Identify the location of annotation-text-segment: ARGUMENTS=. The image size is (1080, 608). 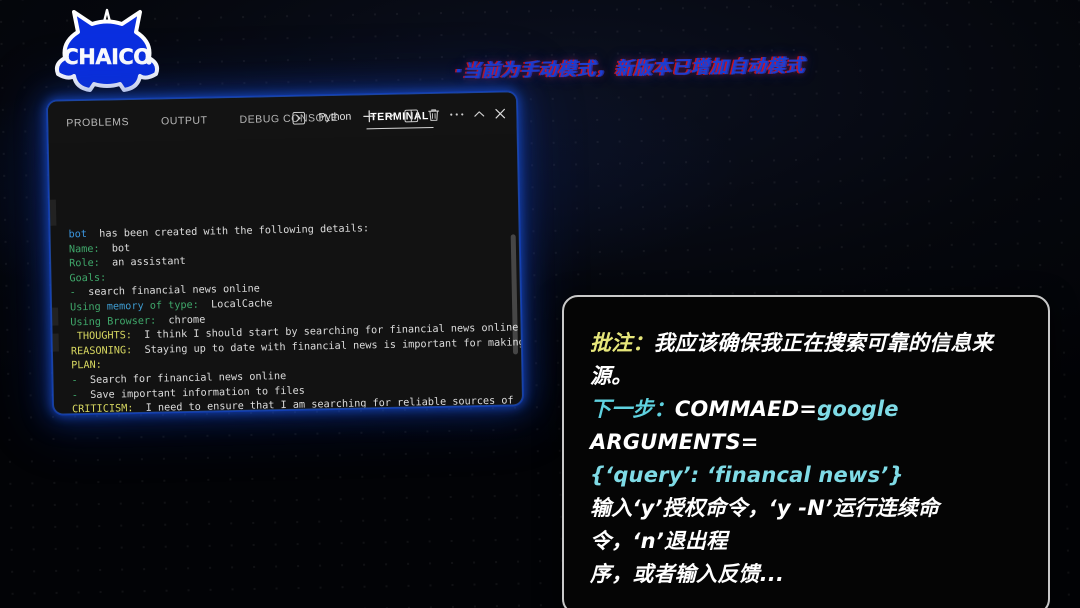
(674, 442).